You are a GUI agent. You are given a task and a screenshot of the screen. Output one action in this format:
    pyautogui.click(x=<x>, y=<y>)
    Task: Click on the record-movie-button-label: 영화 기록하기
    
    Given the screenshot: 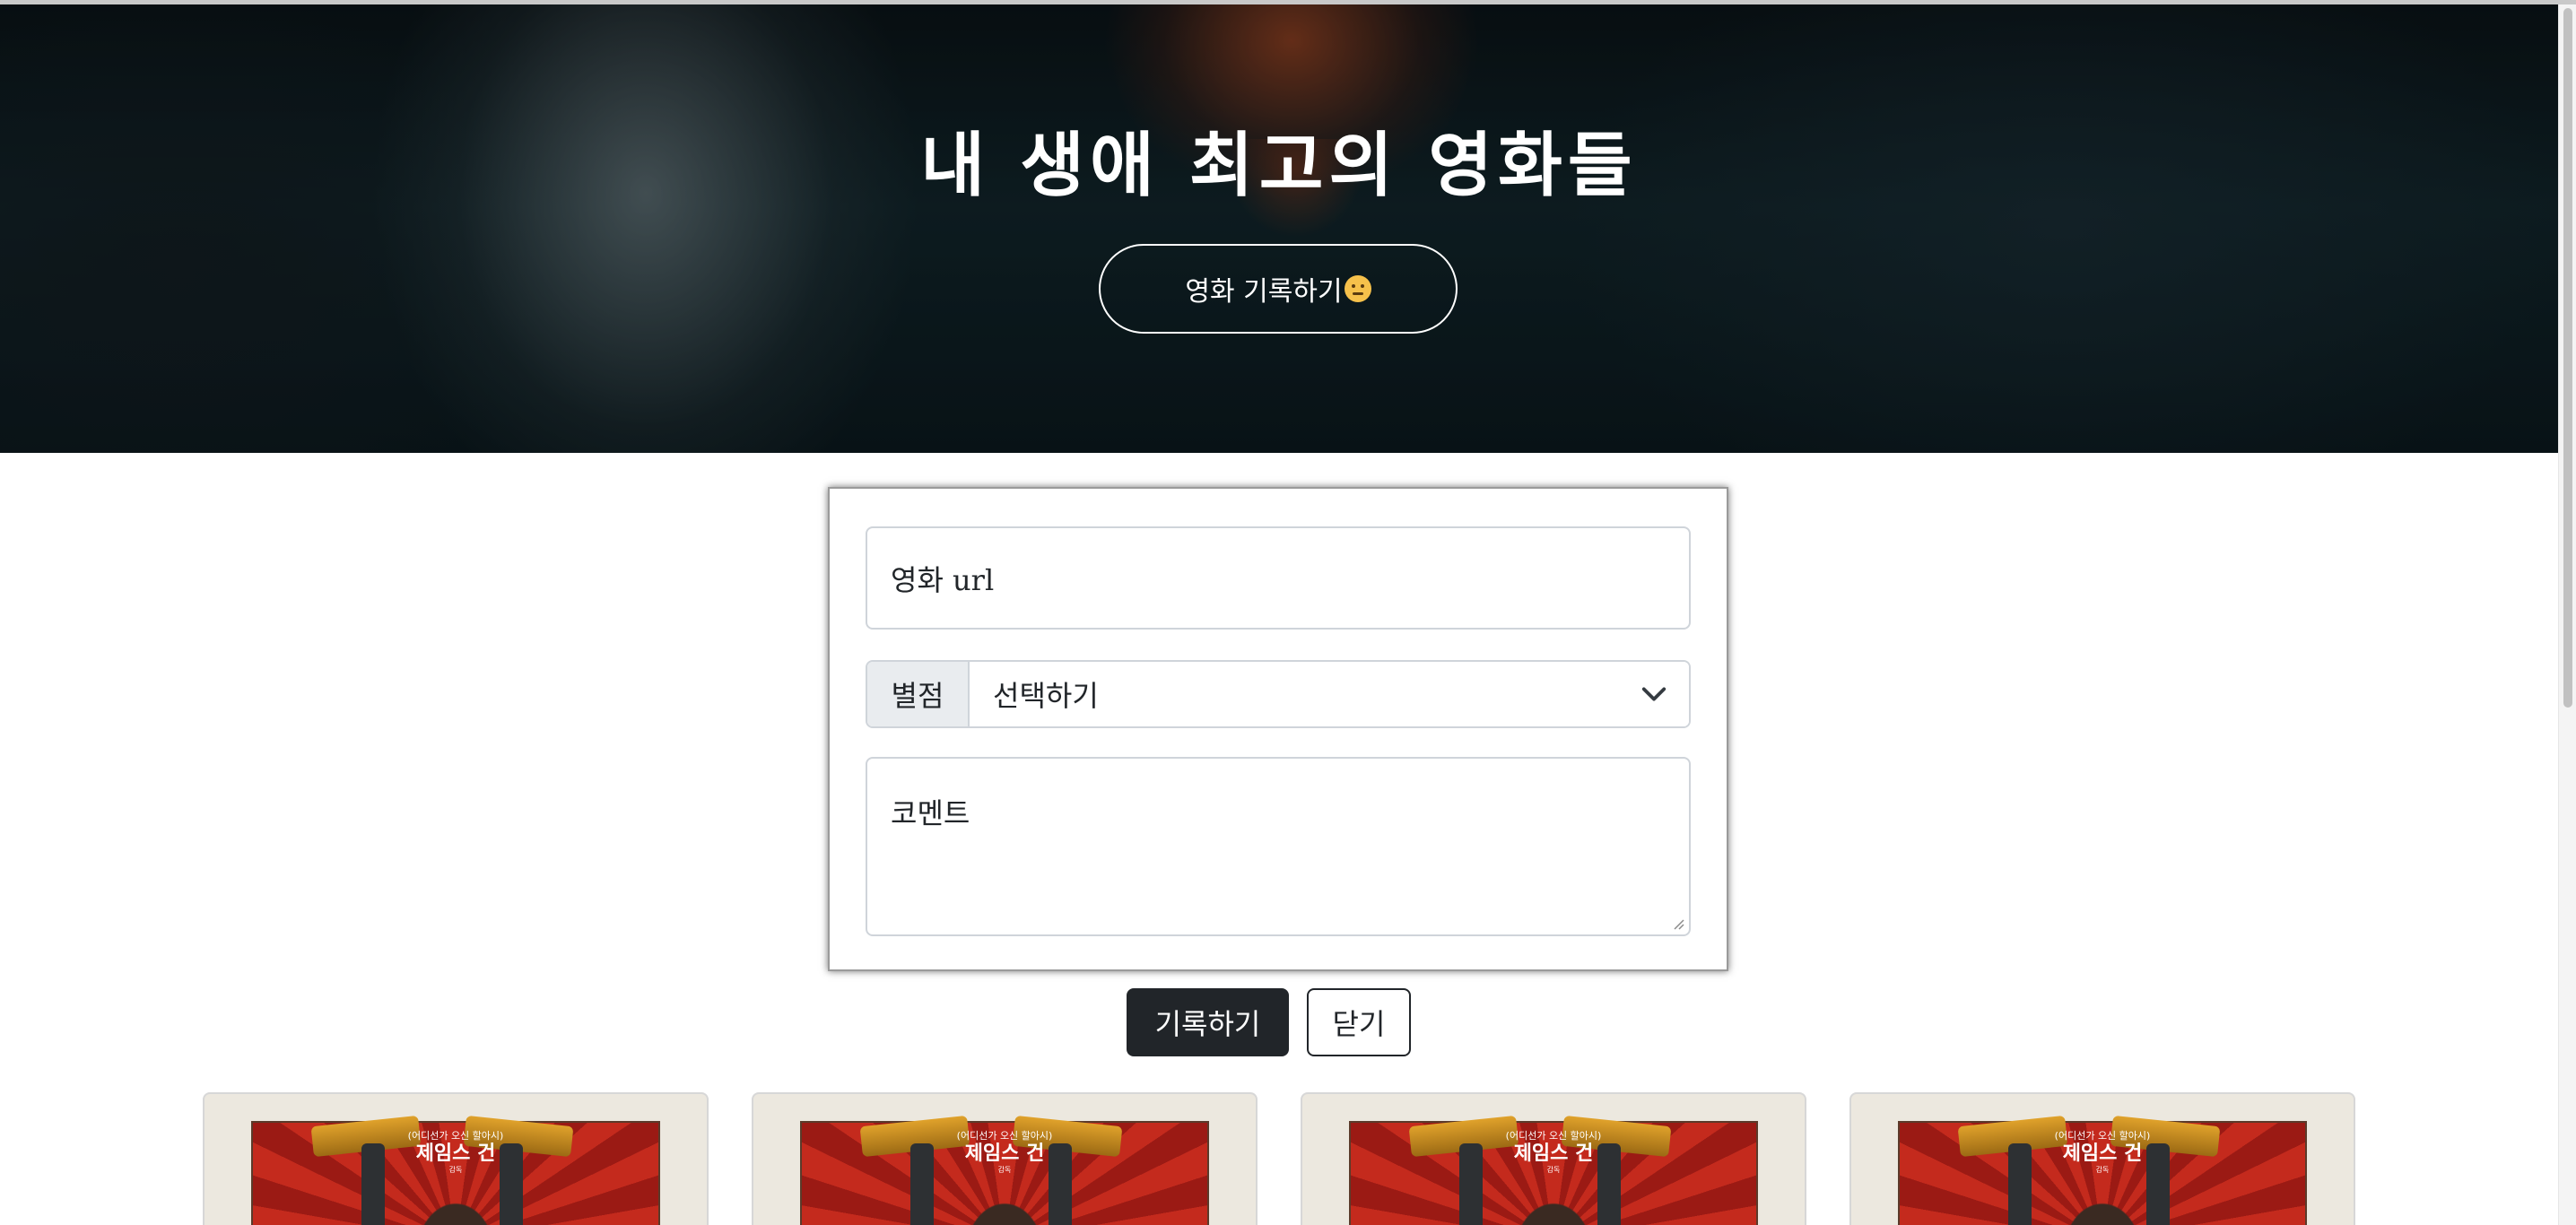 What is the action you would take?
    pyautogui.click(x=1264, y=292)
    